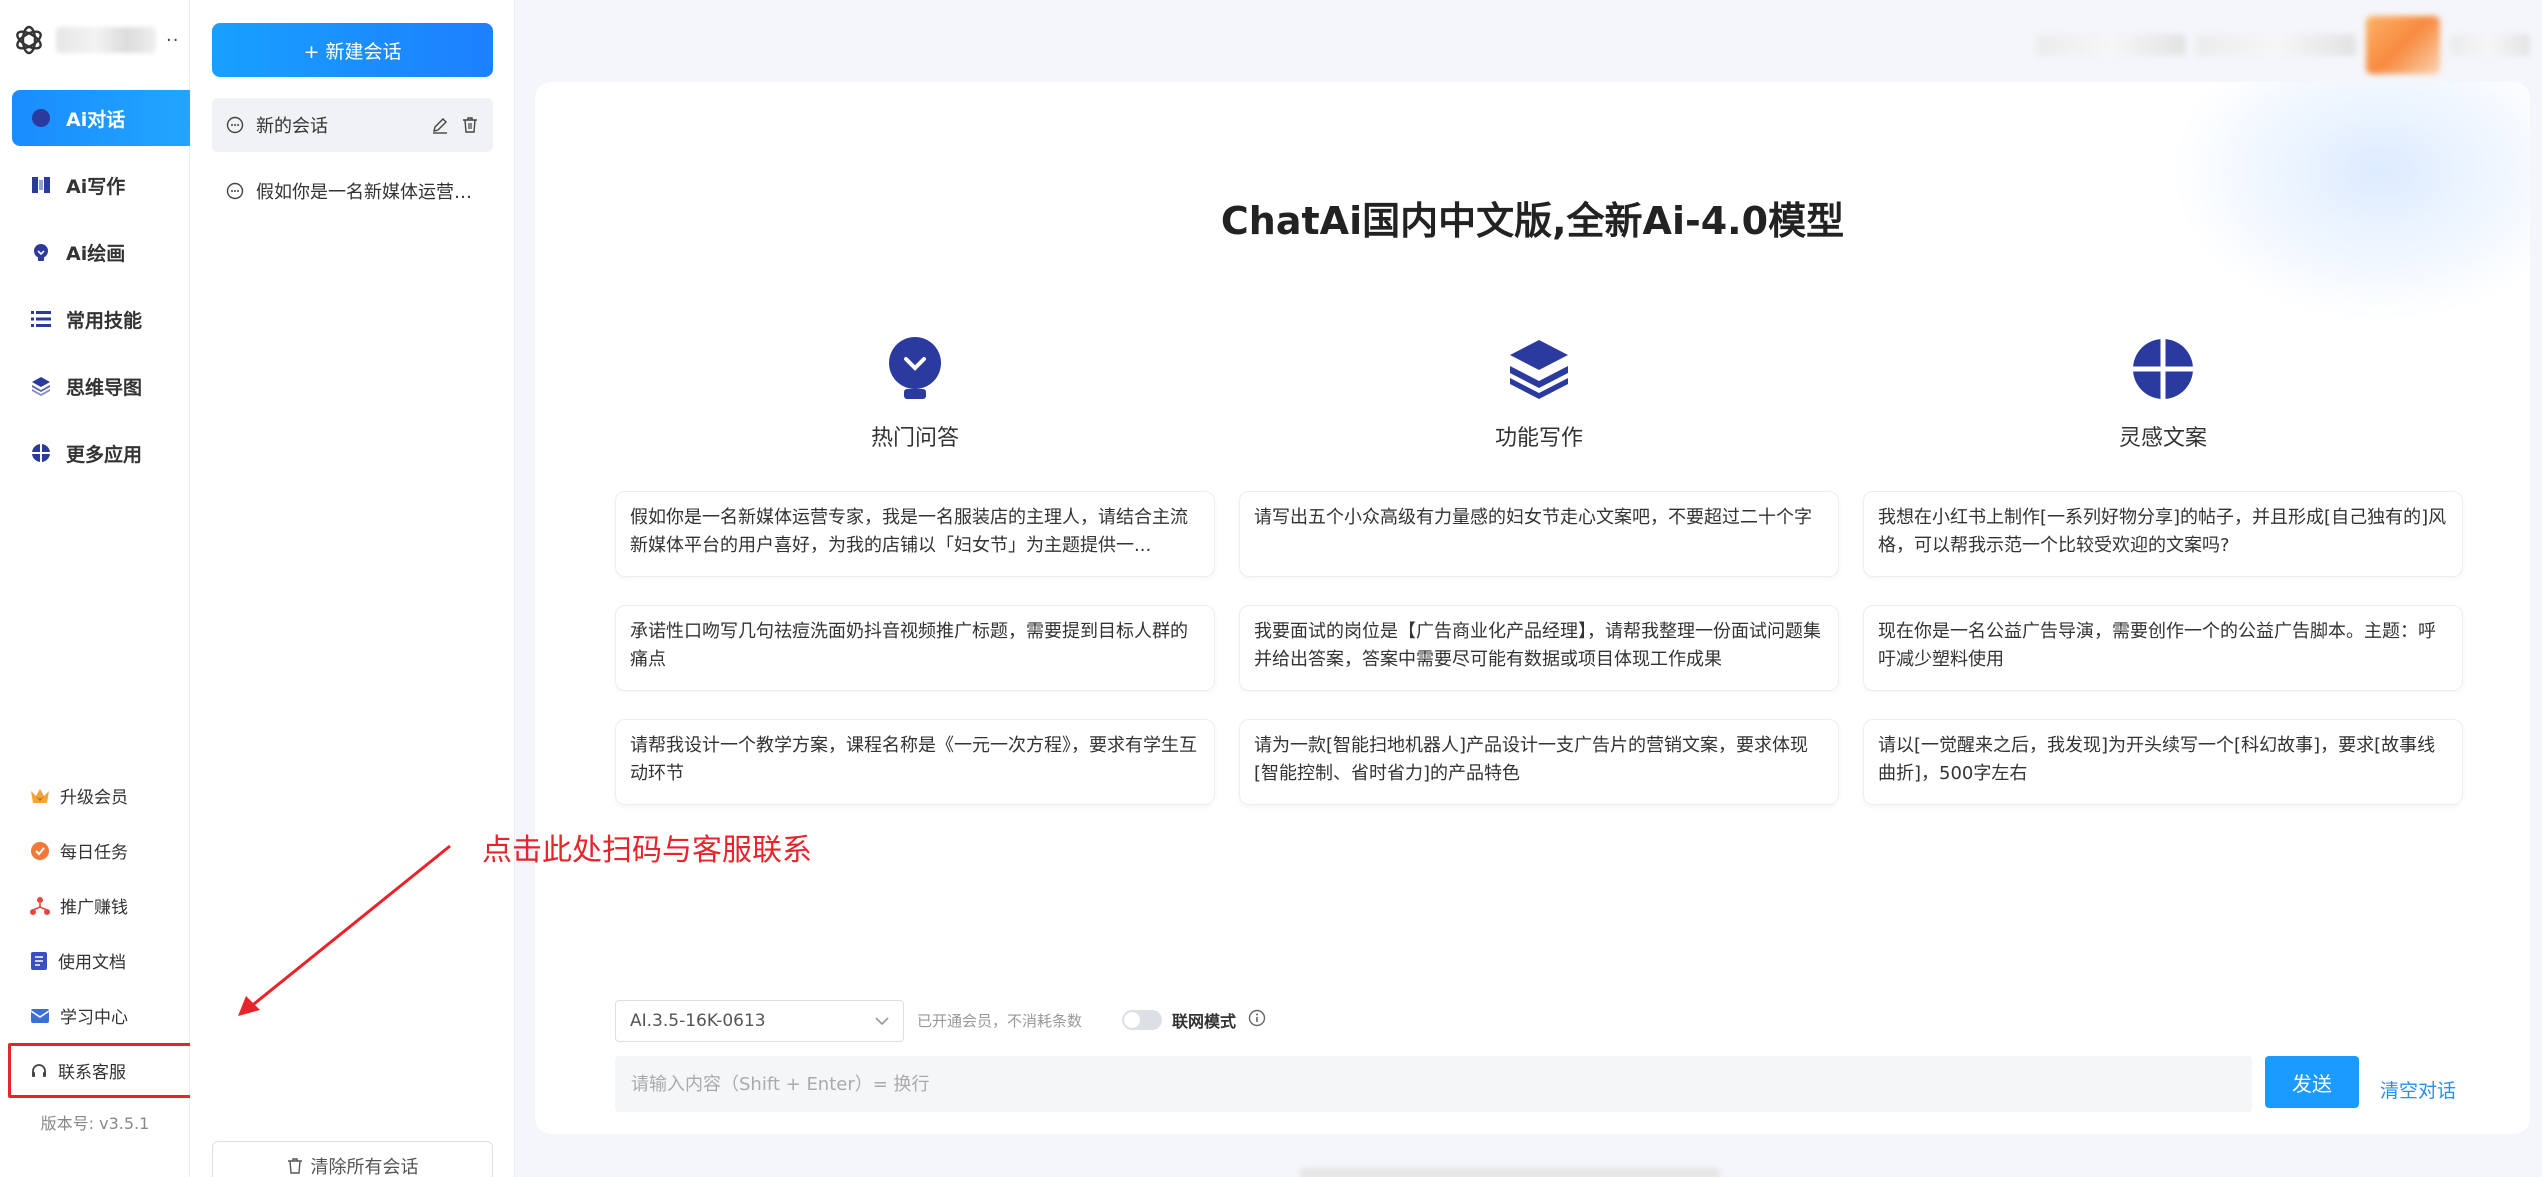 Image resolution: width=2542 pixels, height=1177 pixels. Describe the element at coordinates (40, 1015) in the screenshot. I see `mail-icon` at that location.